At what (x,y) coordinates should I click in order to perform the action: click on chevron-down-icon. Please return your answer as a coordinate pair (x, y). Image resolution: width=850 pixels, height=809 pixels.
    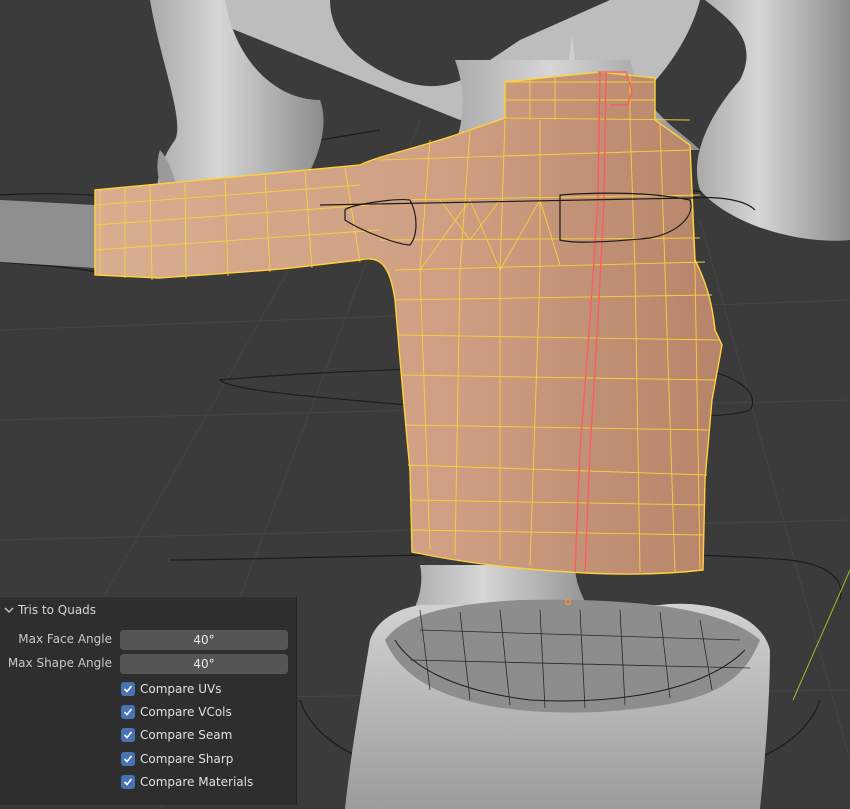
    Looking at the image, I should click on (9, 610).